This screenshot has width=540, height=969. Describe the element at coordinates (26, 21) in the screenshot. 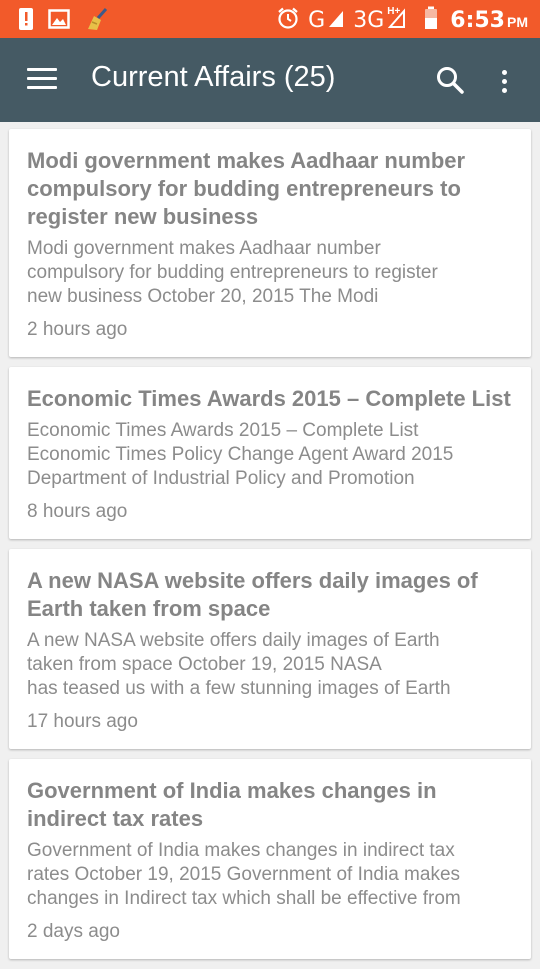

I see `alert-icon` at that location.